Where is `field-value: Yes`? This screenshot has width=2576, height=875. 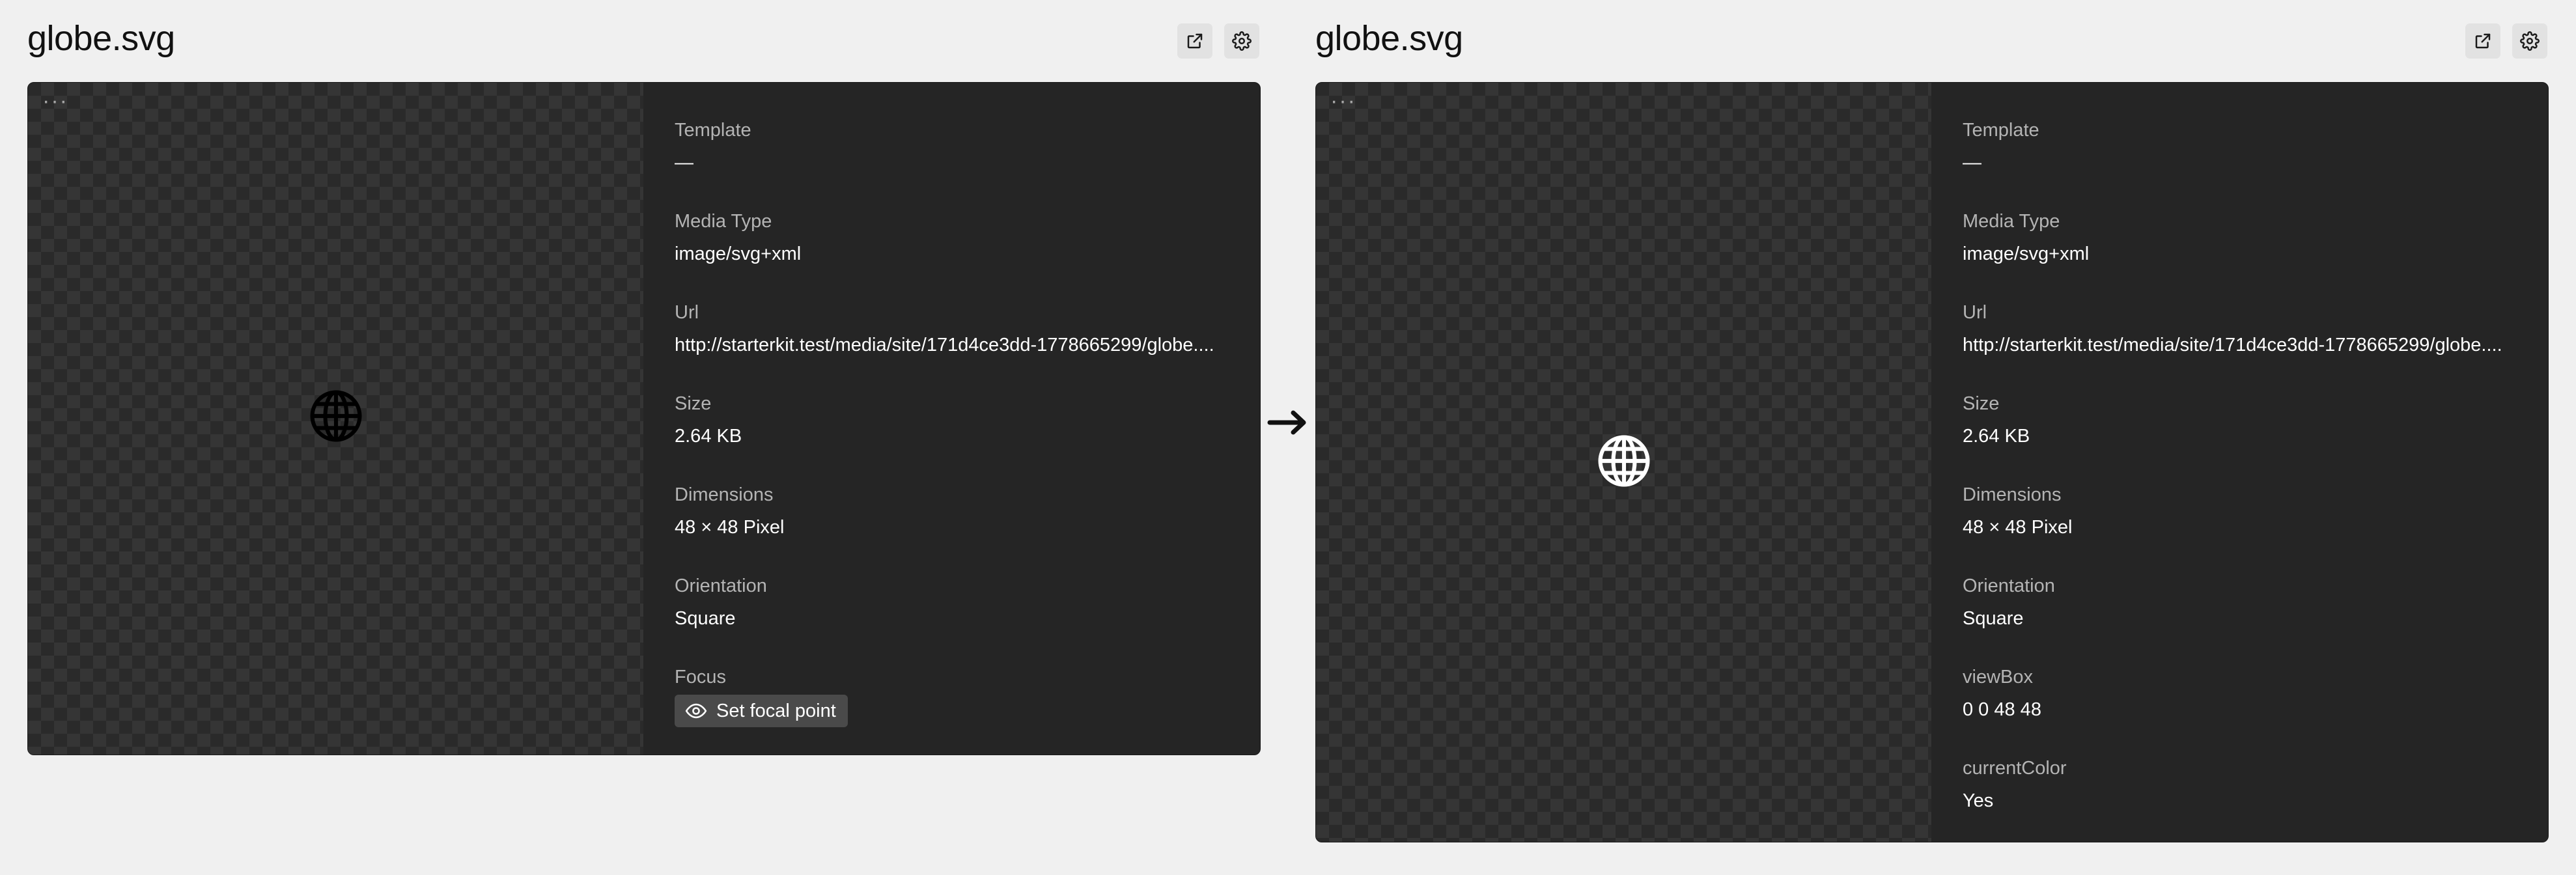 field-value: Yes is located at coordinates (1979, 800).